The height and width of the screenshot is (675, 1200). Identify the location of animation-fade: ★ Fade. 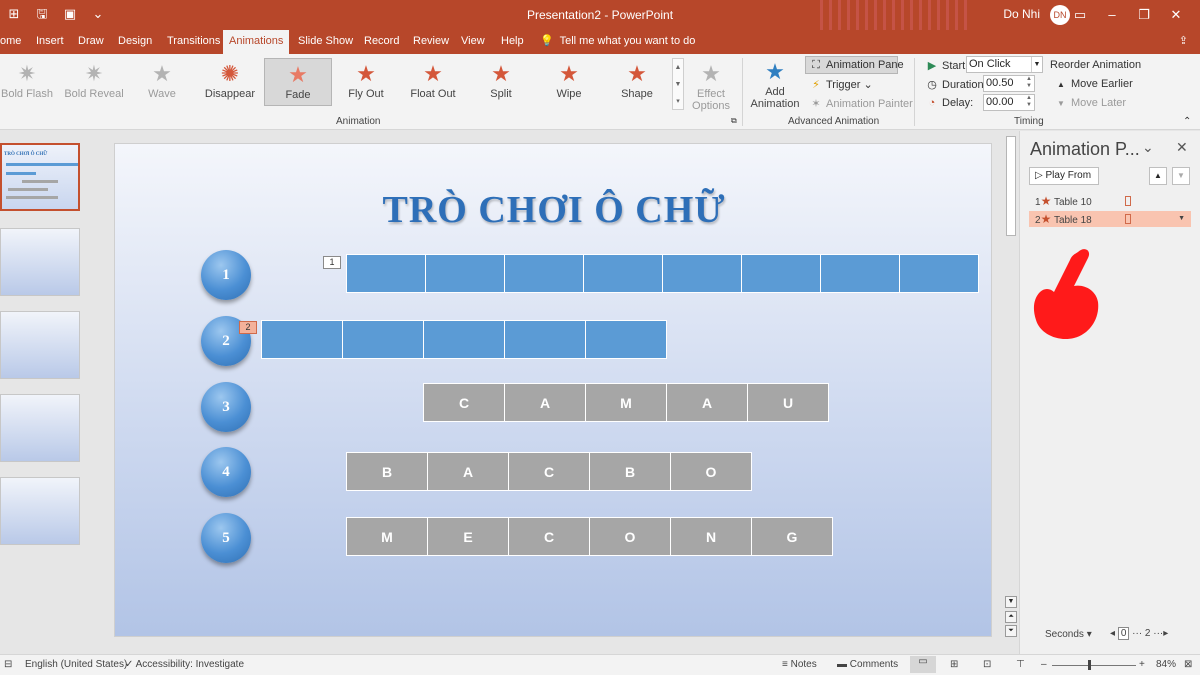
(298, 82).